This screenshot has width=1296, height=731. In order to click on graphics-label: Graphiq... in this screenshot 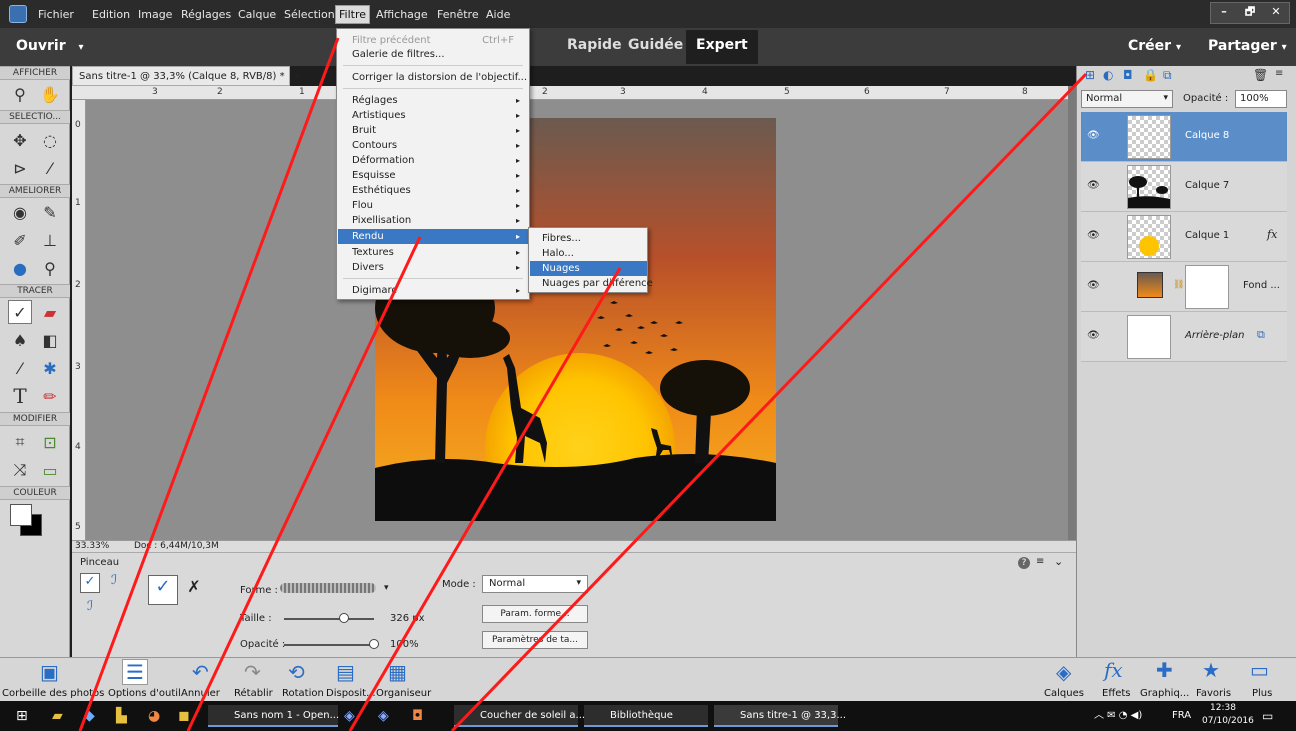, I will do `click(1164, 693)`.